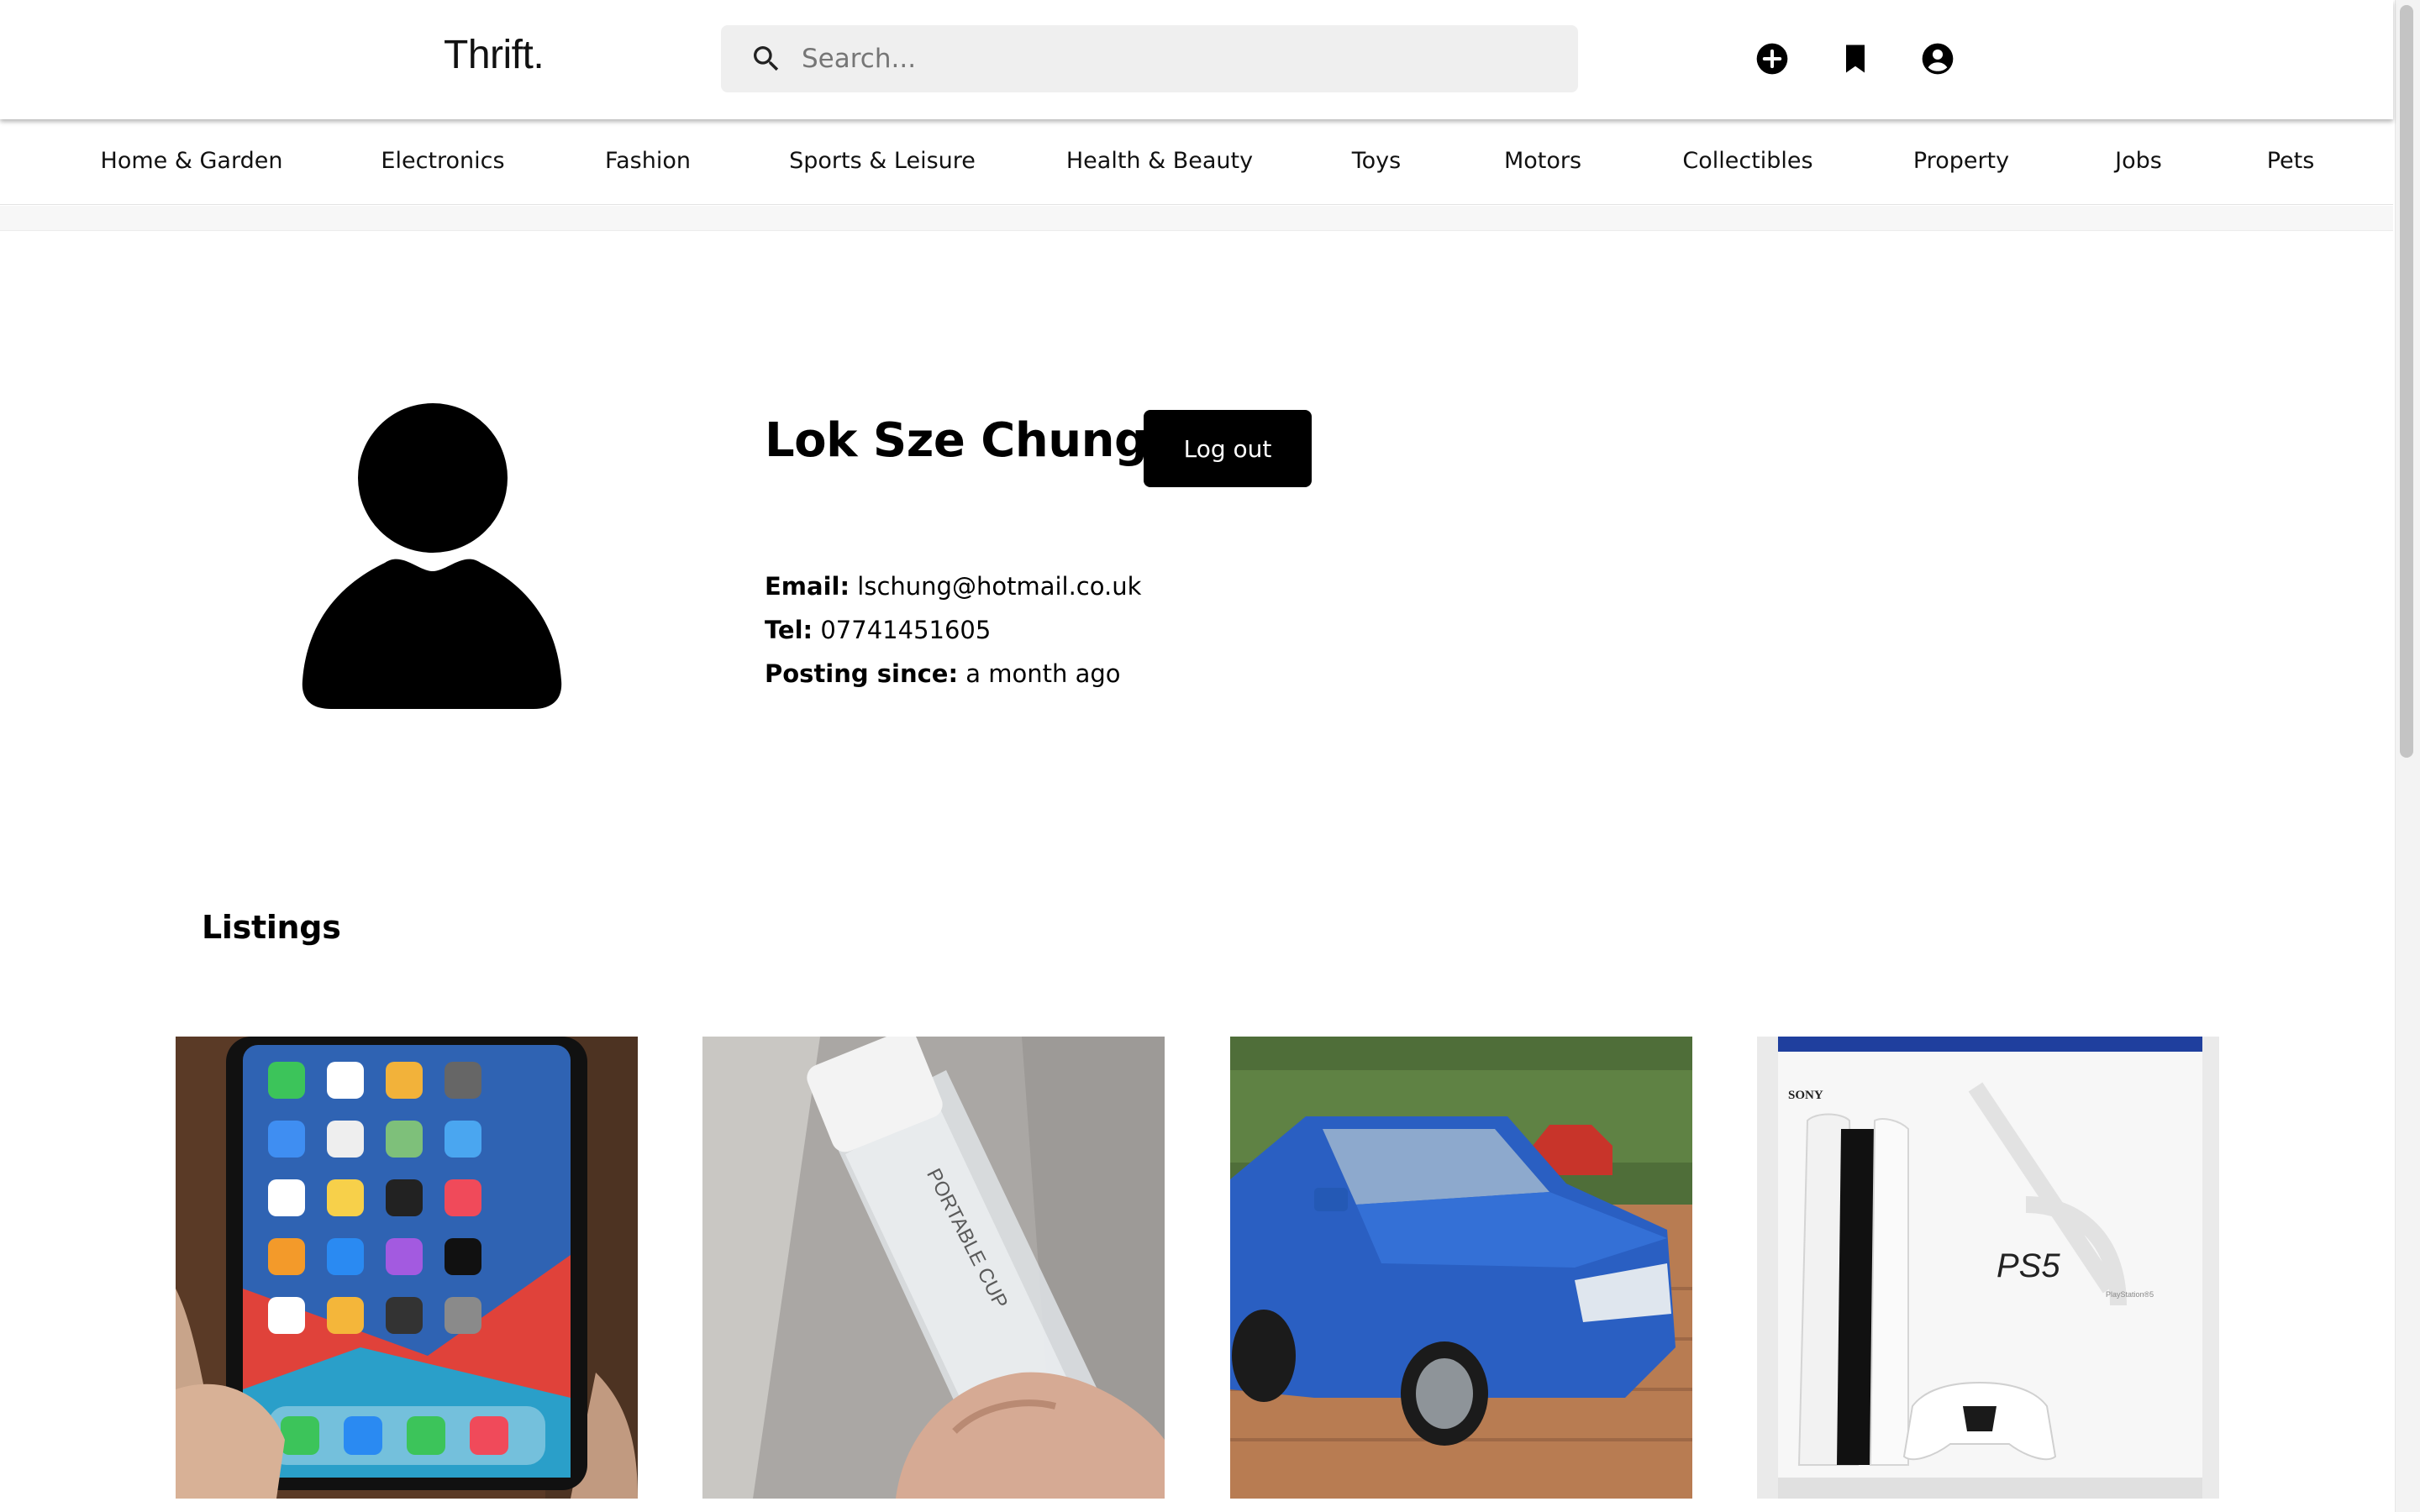 The height and width of the screenshot is (1512, 2420). Describe the element at coordinates (906, 630) in the screenshot. I see `tel-value: 07741451605` at that location.